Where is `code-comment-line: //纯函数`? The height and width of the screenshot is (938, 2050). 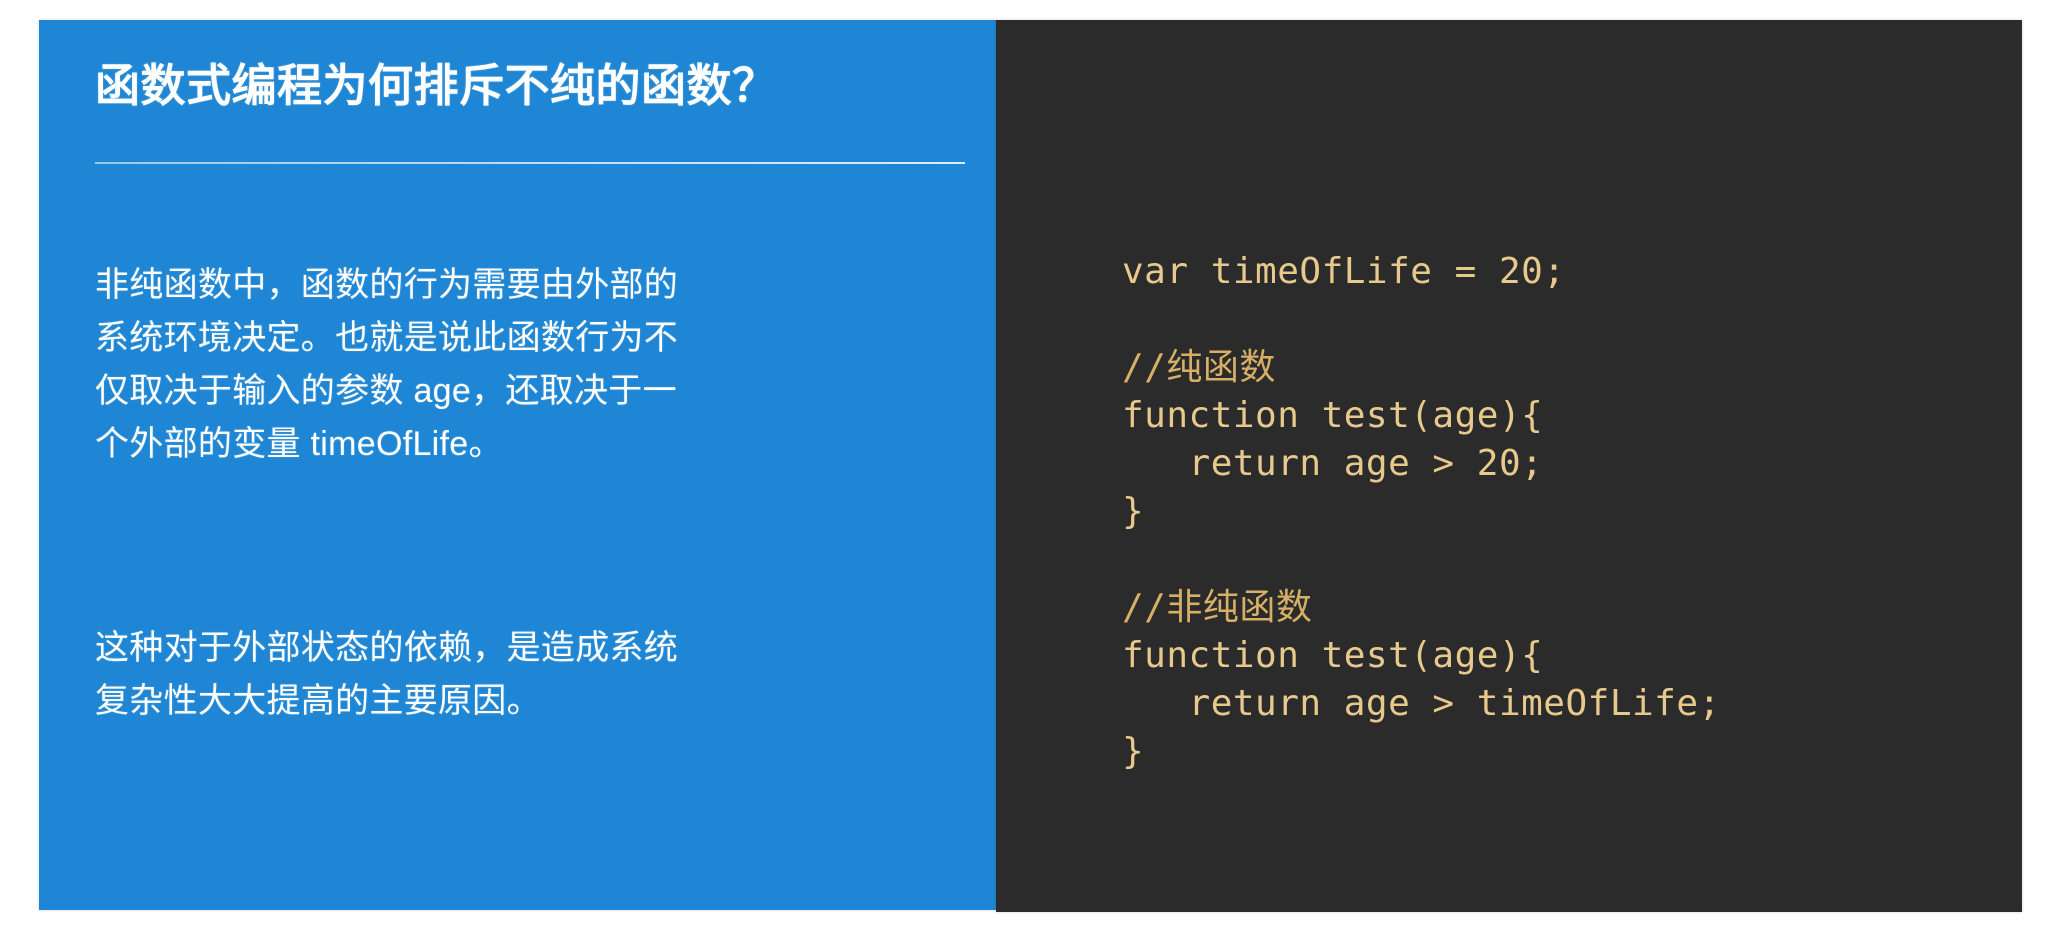 code-comment-line: //纯函数 is located at coordinates (1199, 367).